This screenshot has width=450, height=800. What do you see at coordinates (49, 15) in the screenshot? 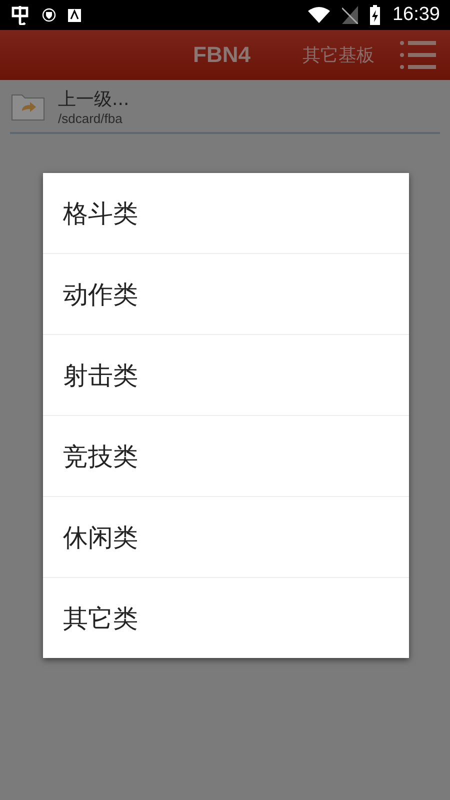
I see `shield-icon` at bounding box center [49, 15].